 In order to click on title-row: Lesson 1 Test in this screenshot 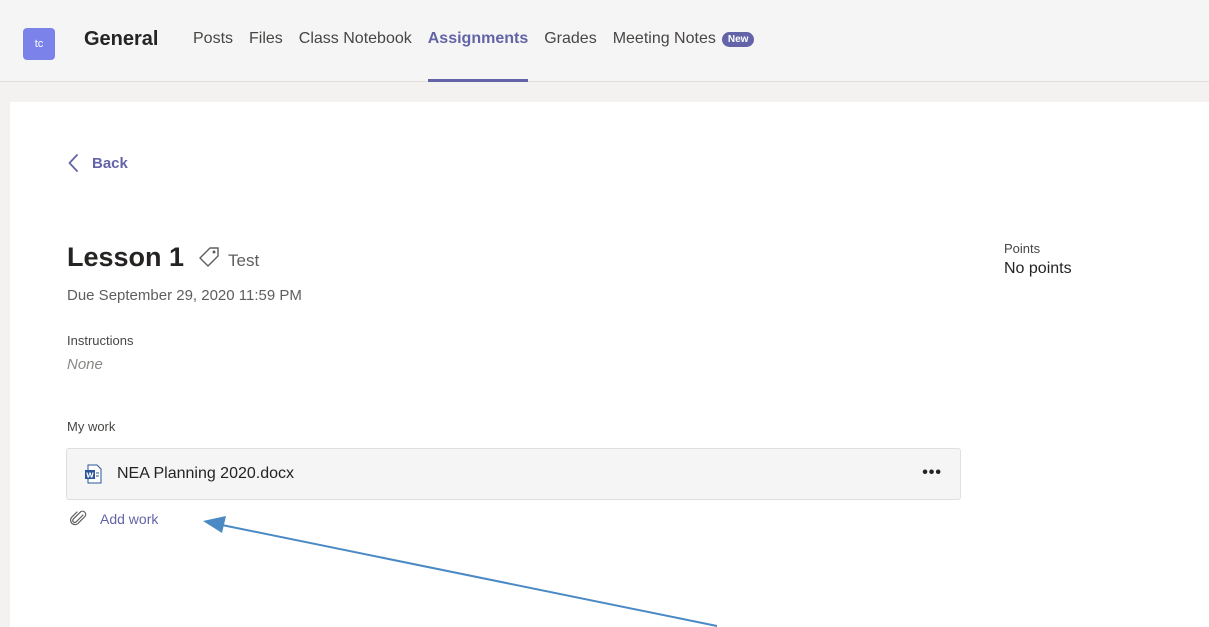, I will do `click(163, 257)`.